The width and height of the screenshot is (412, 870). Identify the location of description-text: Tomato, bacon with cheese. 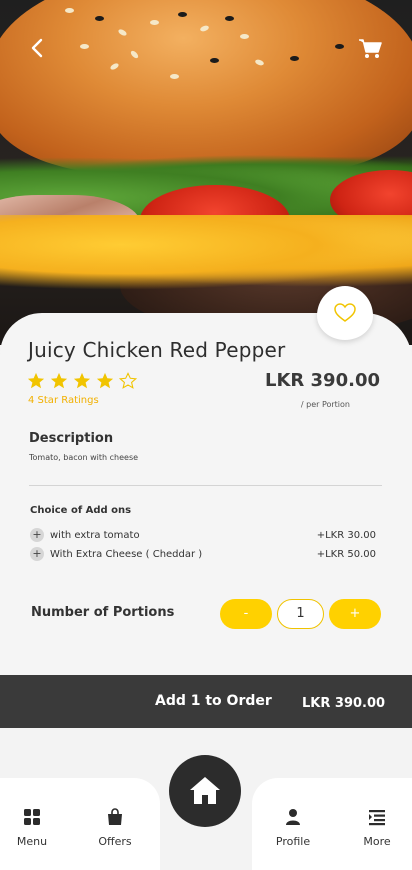
(84, 457).